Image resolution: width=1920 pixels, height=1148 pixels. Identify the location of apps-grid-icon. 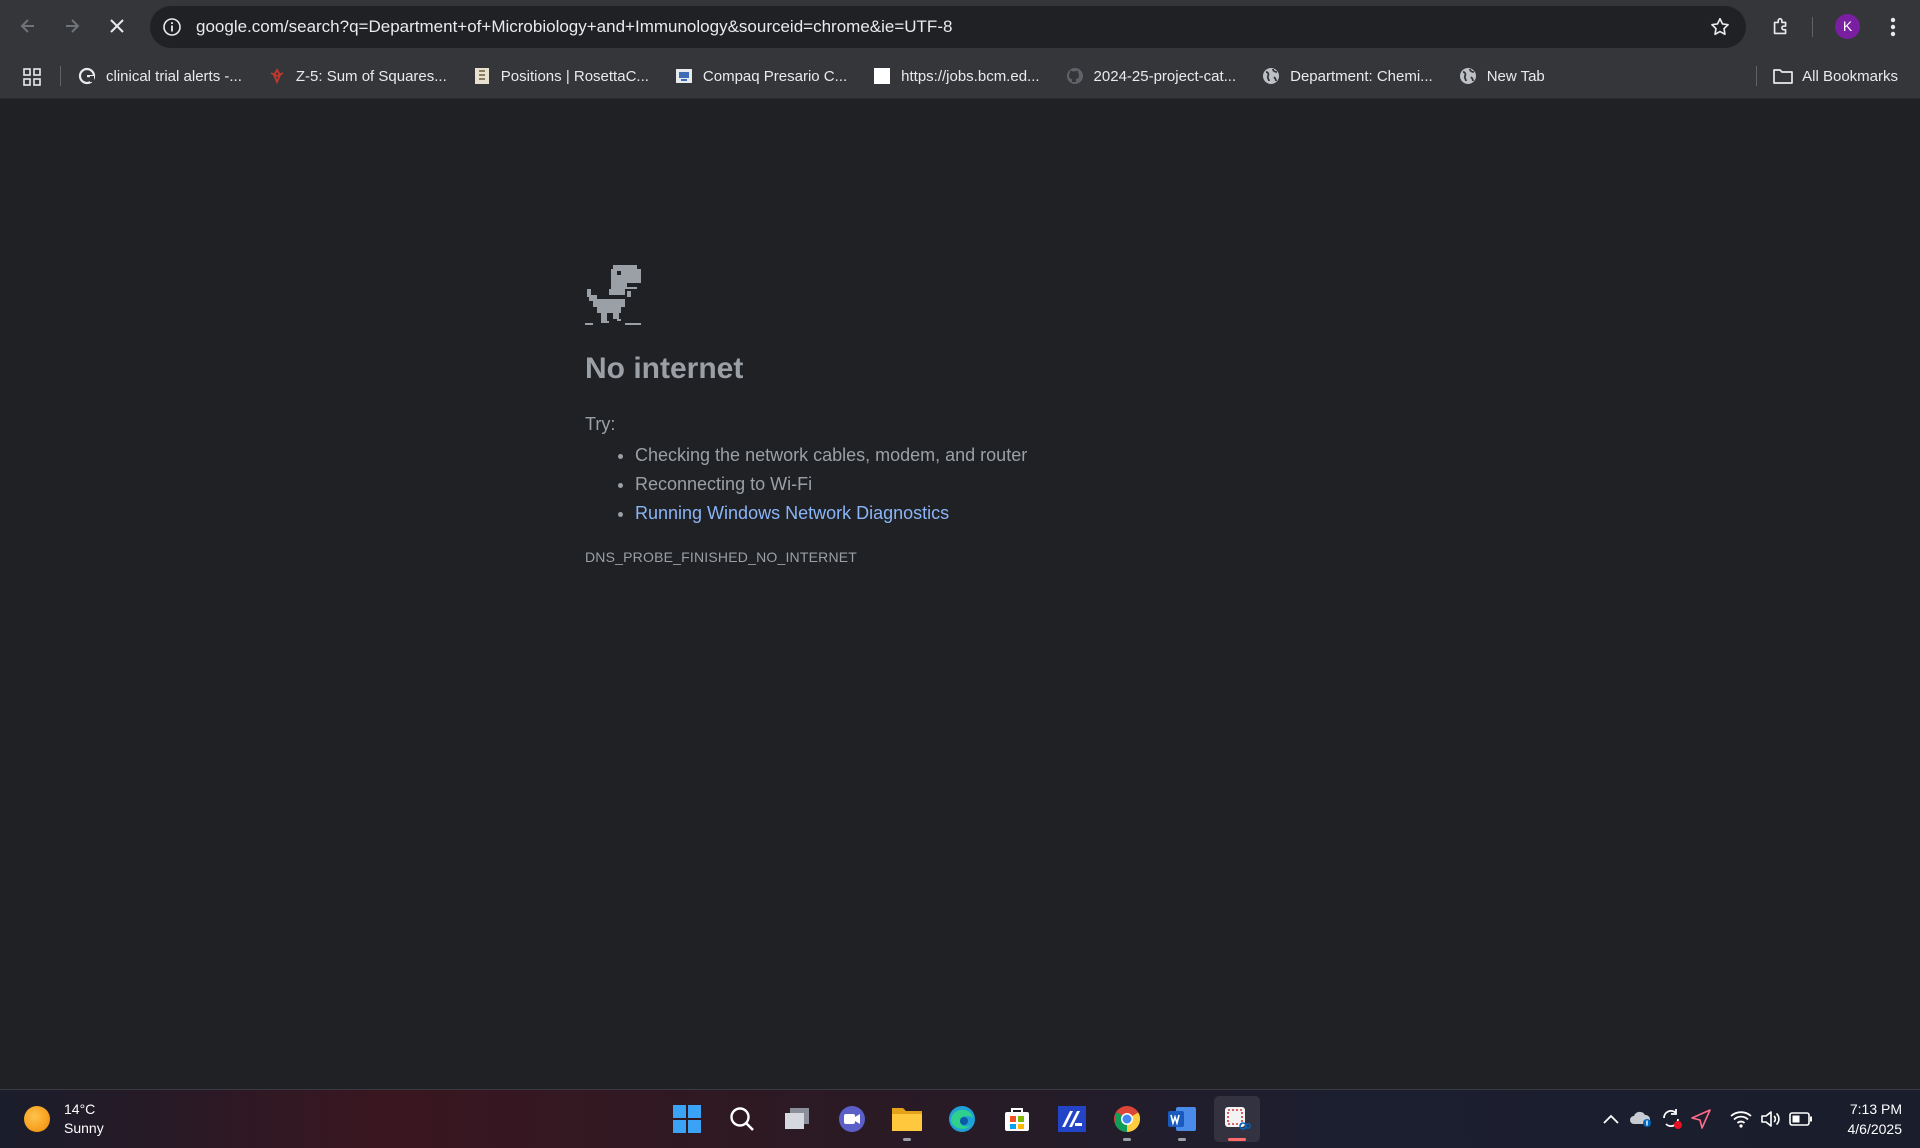
(32, 77).